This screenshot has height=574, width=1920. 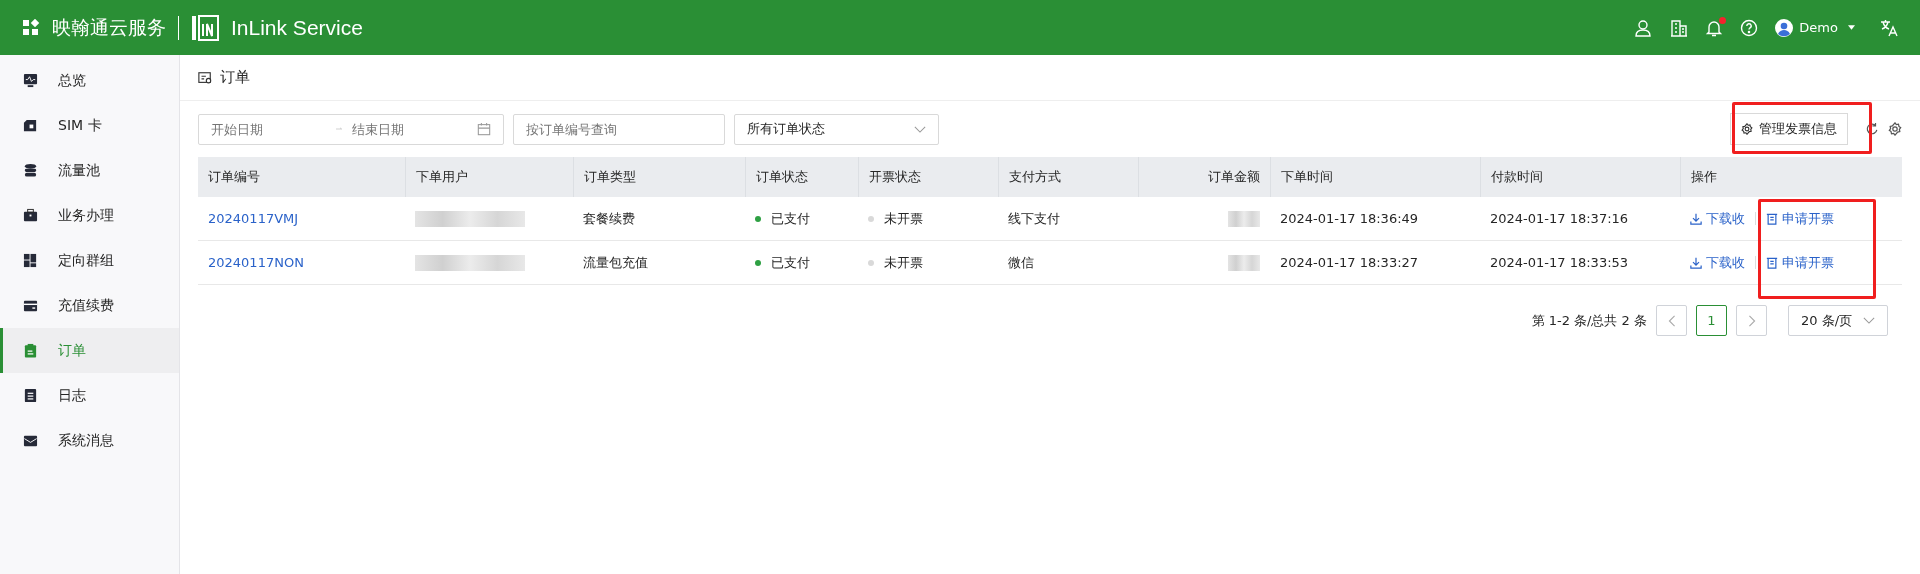 What do you see at coordinates (1819, 27) in the screenshot?
I see `user-menu: Demo` at bounding box center [1819, 27].